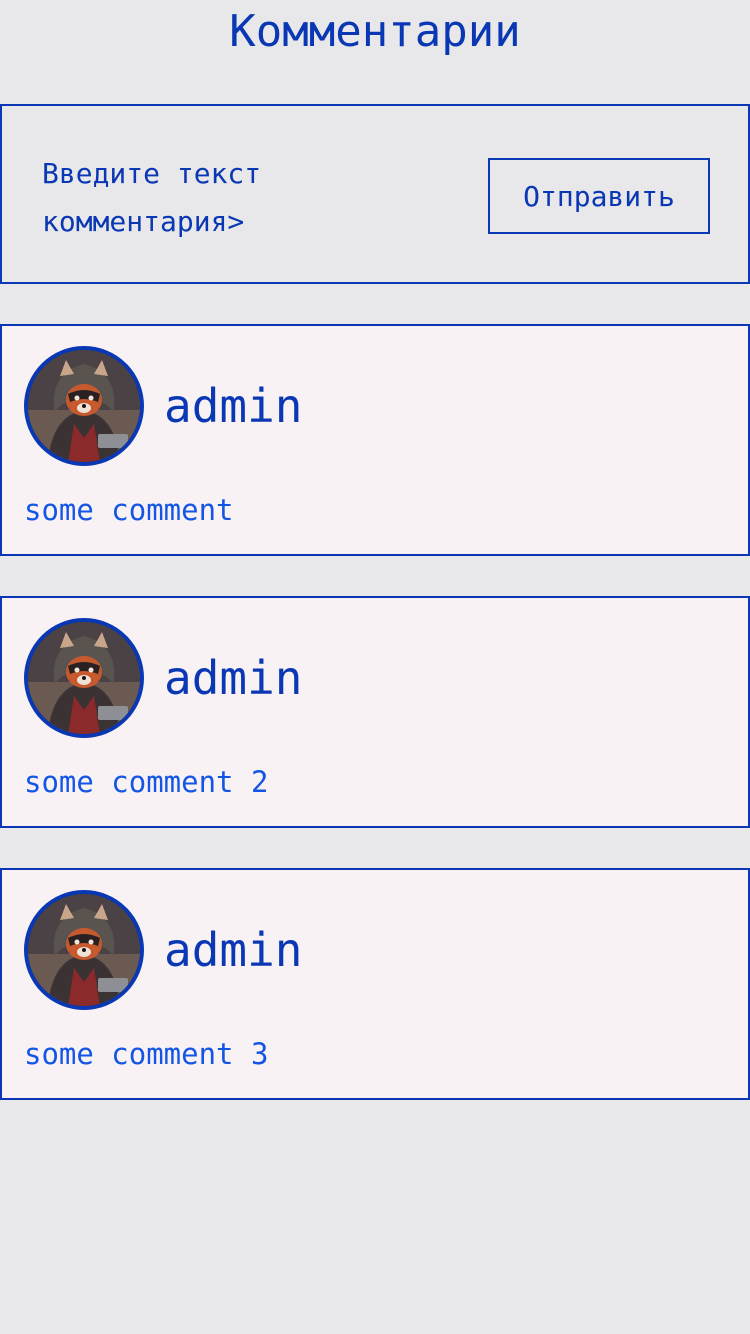 The image size is (750, 1334). I want to click on comment-composer: Отправить, so click(375, 194).